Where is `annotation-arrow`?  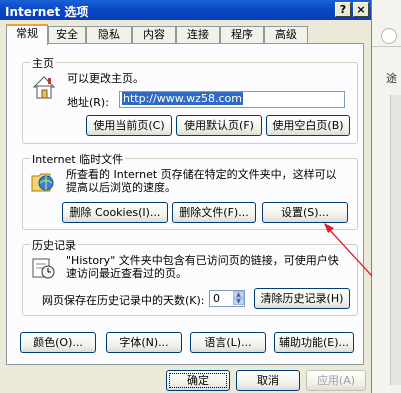 annotation-arrow is located at coordinates (348, 250).